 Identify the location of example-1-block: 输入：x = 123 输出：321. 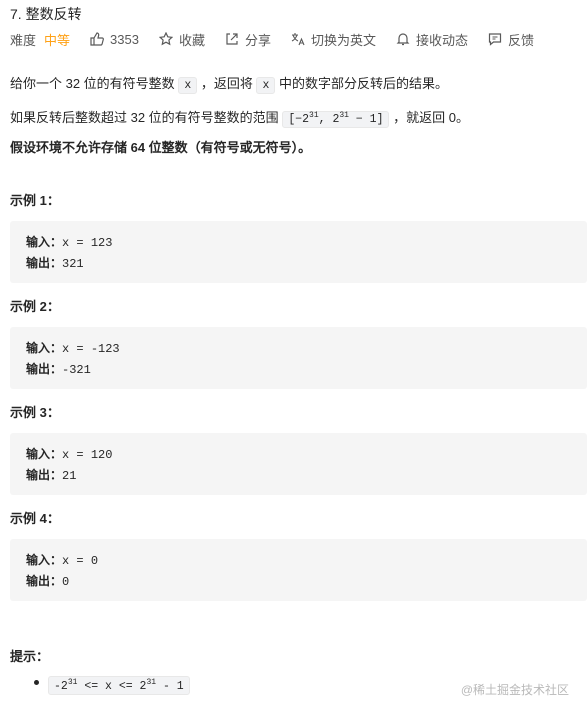
(298, 252).